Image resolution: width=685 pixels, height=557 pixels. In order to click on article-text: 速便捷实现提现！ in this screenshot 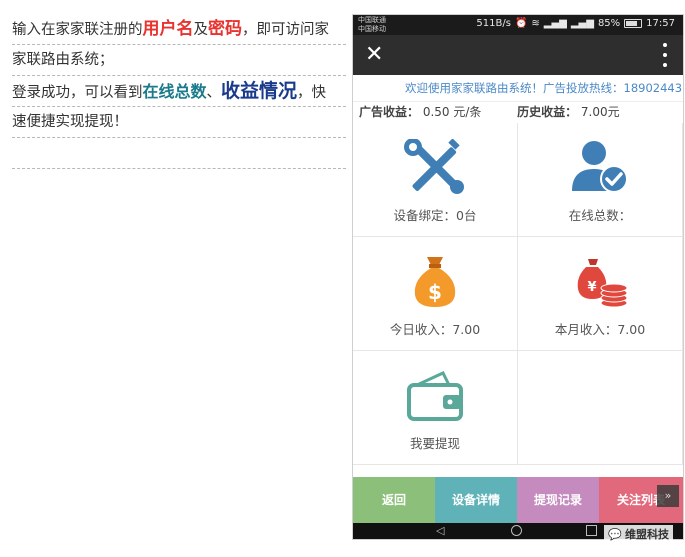, I will do `click(70, 122)`.